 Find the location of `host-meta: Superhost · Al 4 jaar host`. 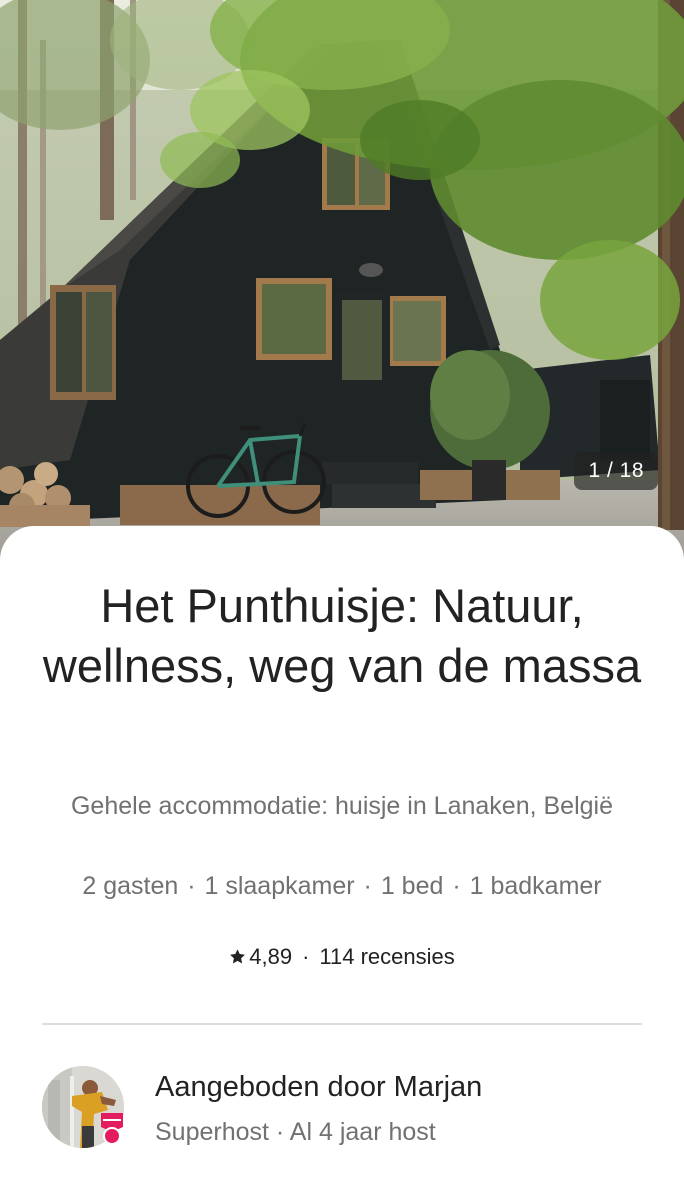

host-meta: Superhost · Al 4 jaar host is located at coordinates (295, 1132).